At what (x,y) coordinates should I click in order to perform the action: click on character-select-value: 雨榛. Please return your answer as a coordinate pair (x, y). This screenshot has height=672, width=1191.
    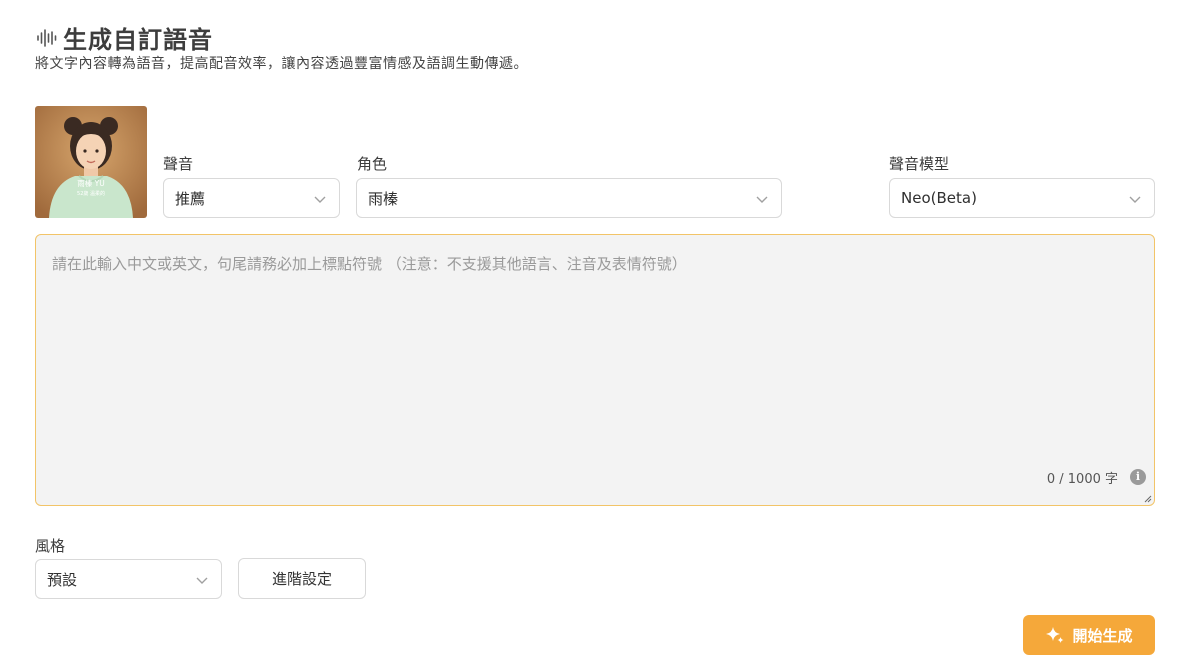
    Looking at the image, I should click on (383, 198).